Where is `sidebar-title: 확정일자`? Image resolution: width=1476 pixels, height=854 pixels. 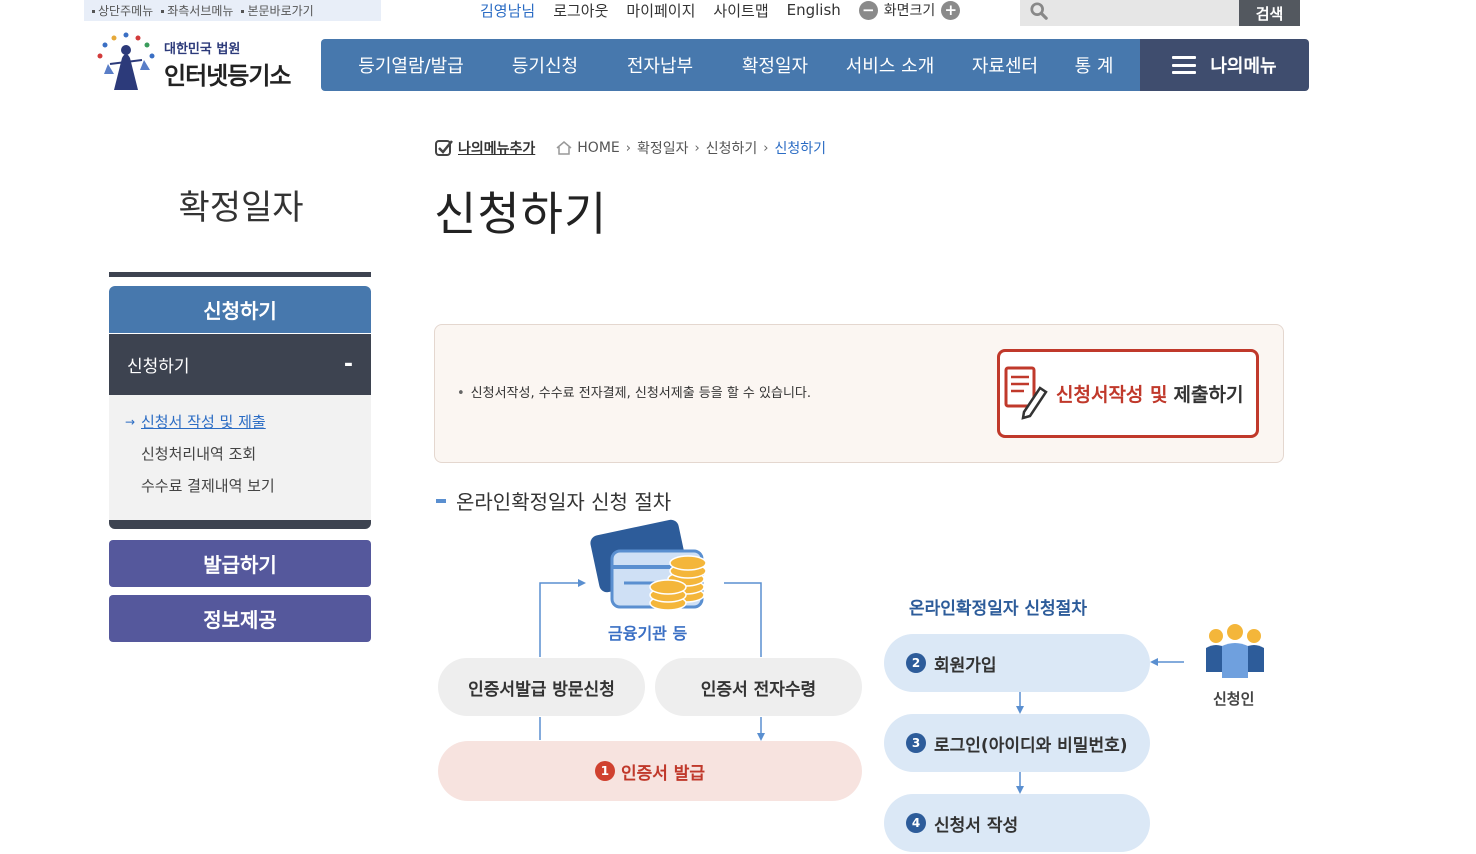 sidebar-title: 확정일자 is located at coordinates (241, 208).